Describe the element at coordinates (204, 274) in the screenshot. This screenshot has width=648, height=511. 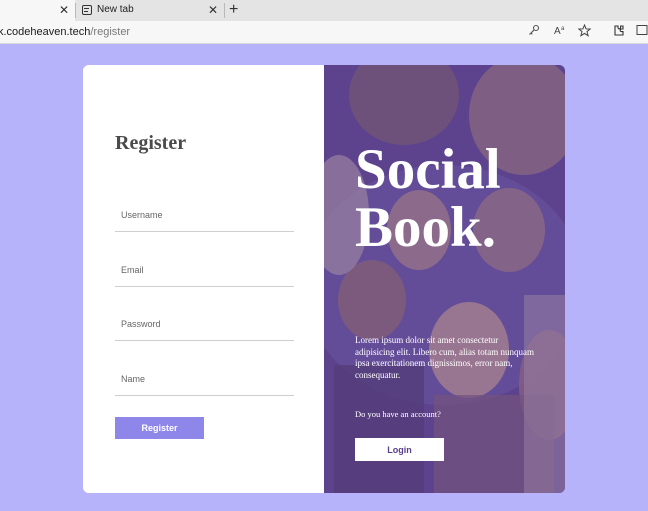
I see `email-field: Email` at that location.